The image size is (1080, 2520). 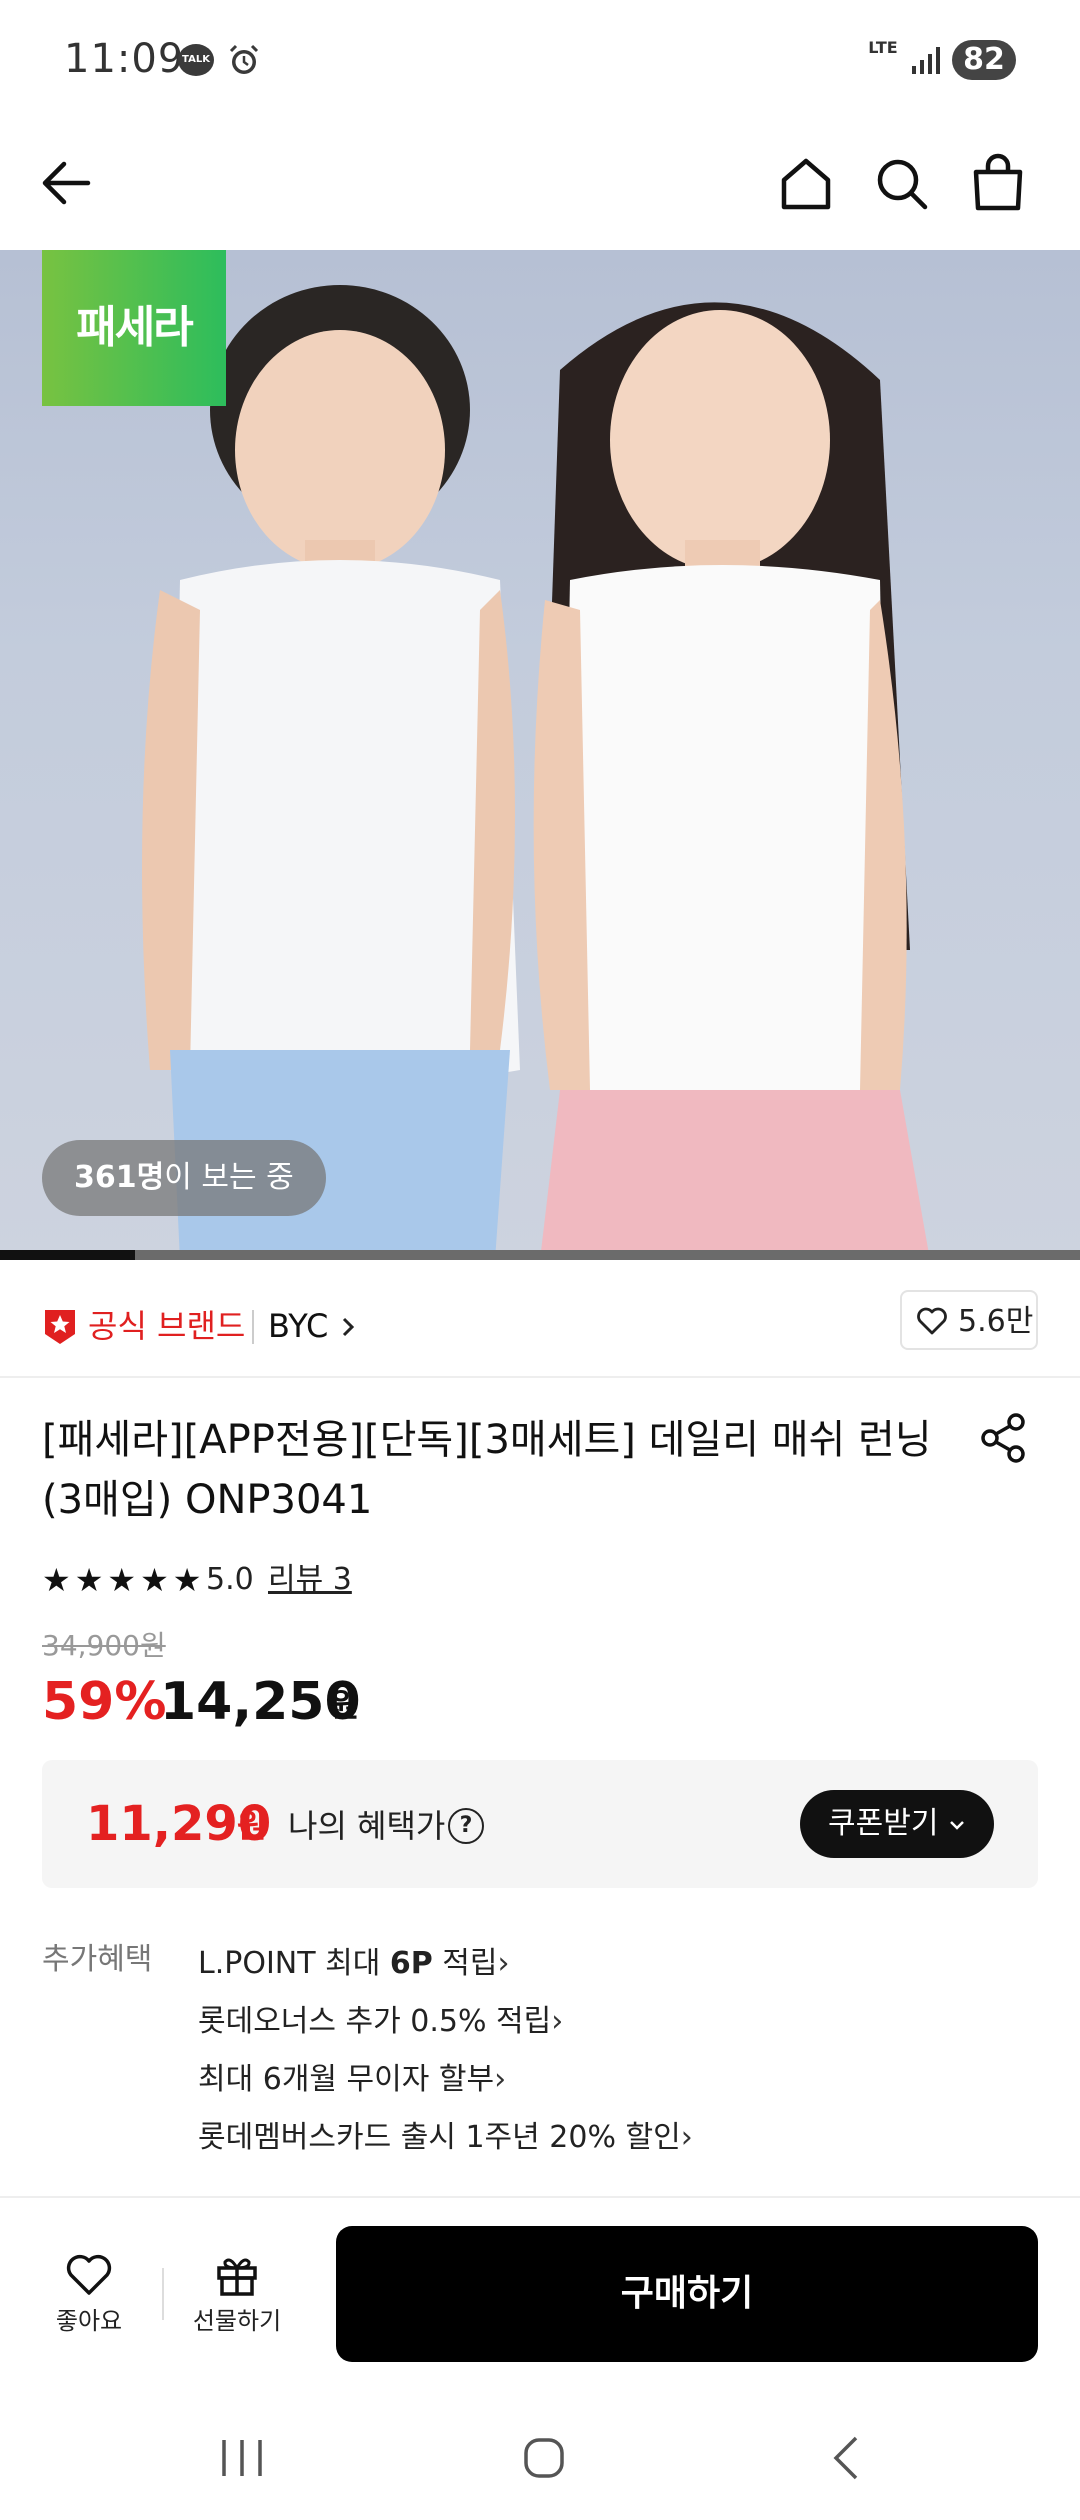 What do you see at coordinates (926, 60) in the screenshot?
I see `signal-icon` at bounding box center [926, 60].